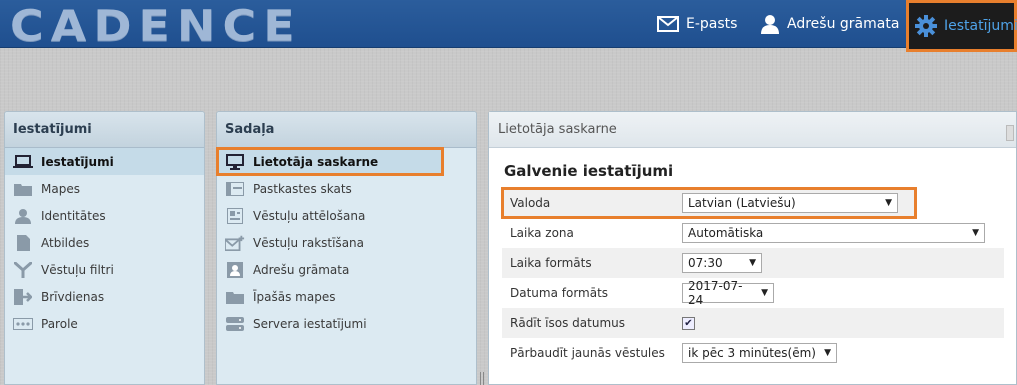 This screenshot has height=385, width=1017. I want to click on check-mail-value: ik pēc 3 minūtes(ēm), so click(752, 353).